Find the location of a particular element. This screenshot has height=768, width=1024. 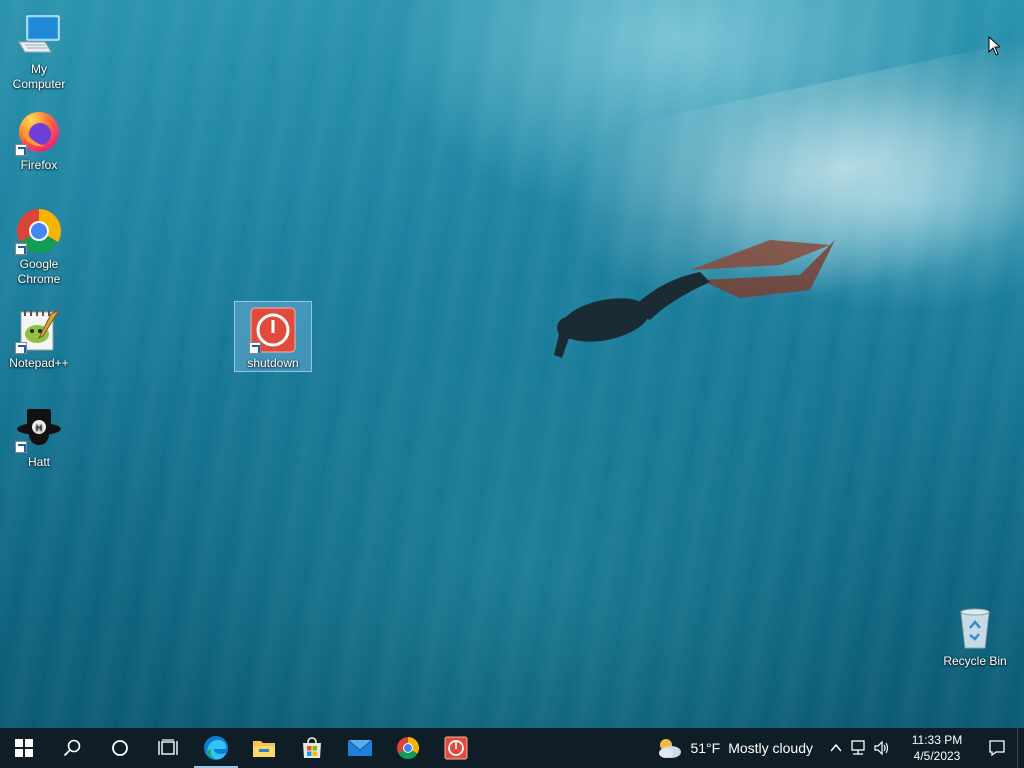

action-center-button is located at coordinates (997, 748).